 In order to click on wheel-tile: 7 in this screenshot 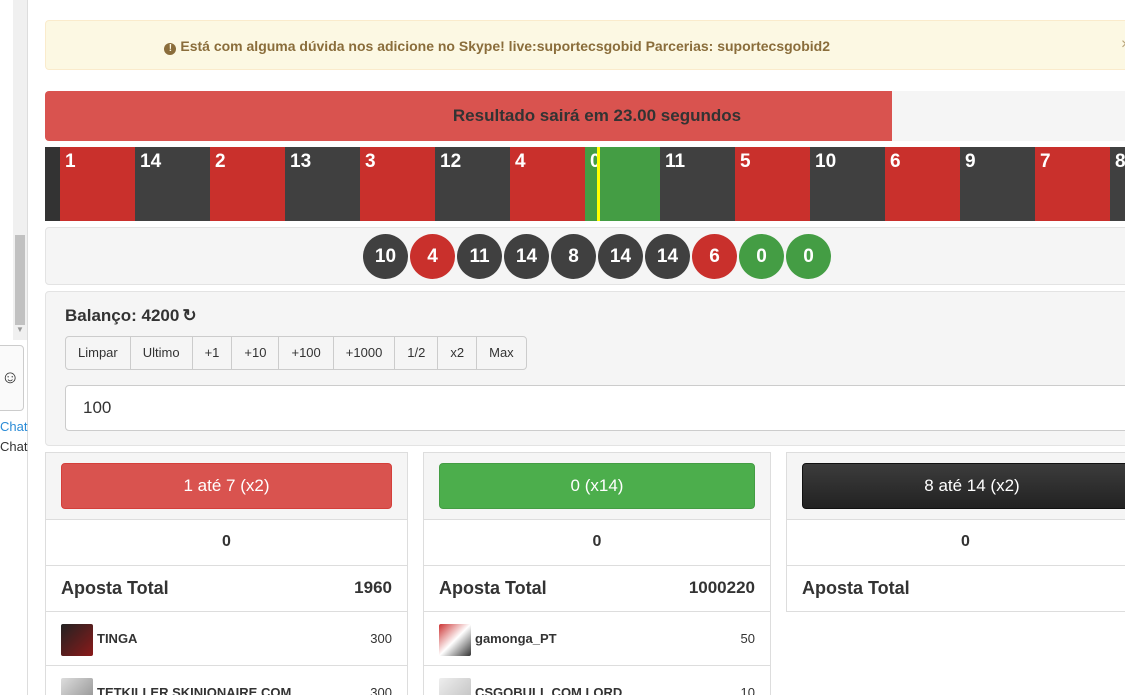, I will do `click(1072, 184)`.